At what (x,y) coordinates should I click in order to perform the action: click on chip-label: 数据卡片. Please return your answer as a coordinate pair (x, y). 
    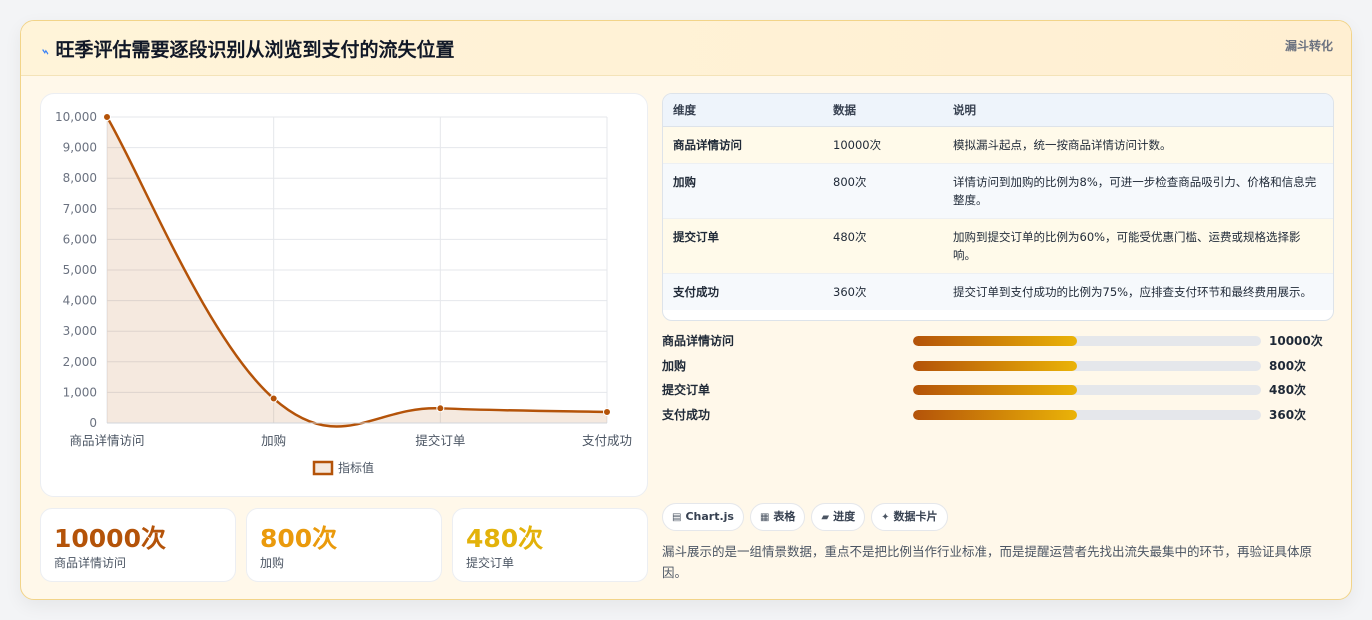
    Looking at the image, I should click on (915, 516).